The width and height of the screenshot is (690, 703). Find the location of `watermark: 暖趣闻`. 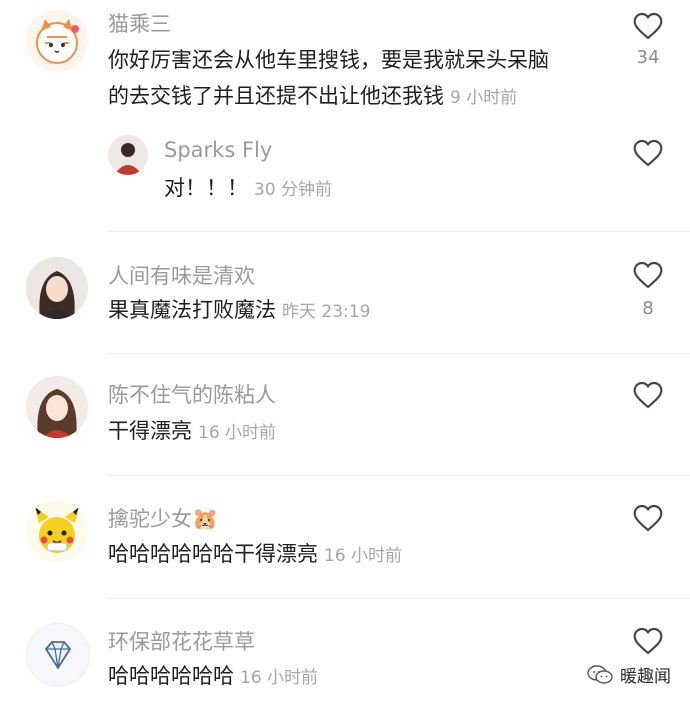

watermark: 暖趣闻 is located at coordinates (628, 674).